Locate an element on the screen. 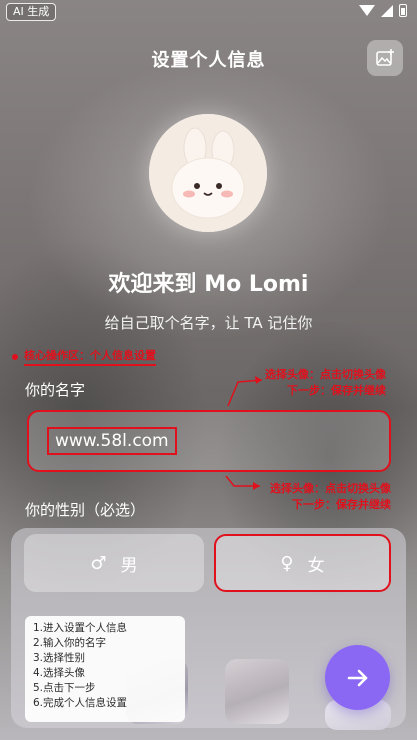 The width and height of the screenshot is (417, 740). annotation-dot-icon is located at coordinates (15, 356).